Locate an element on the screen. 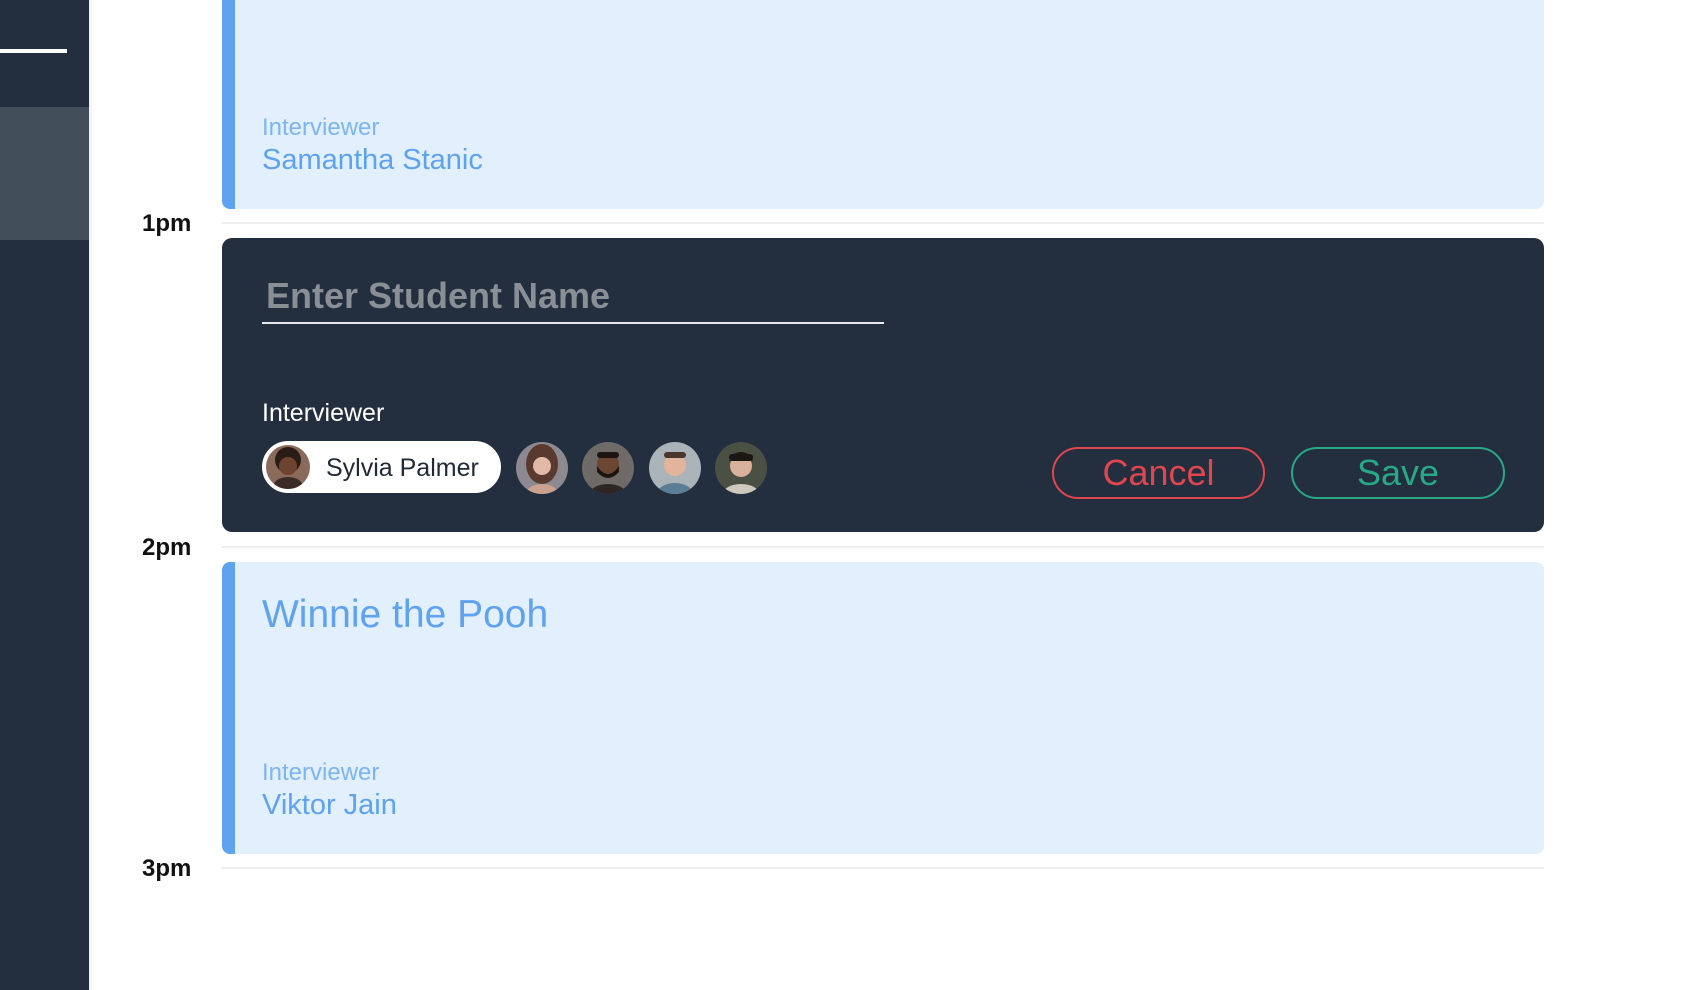 This screenshot has height=990, width=1696. selected-interviewer-name: Sylvia Palmer is located at coordinates (402, 468).